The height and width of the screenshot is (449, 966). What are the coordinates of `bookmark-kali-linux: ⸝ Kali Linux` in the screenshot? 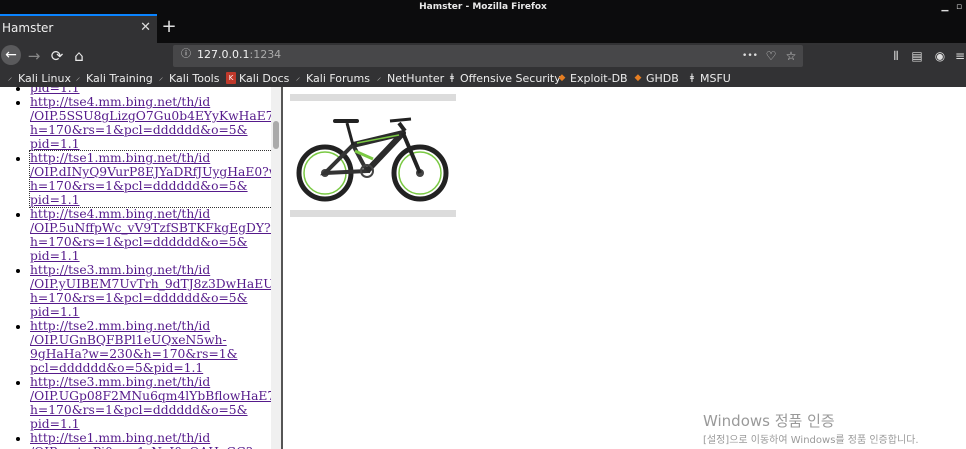 It's located at (38, 78).